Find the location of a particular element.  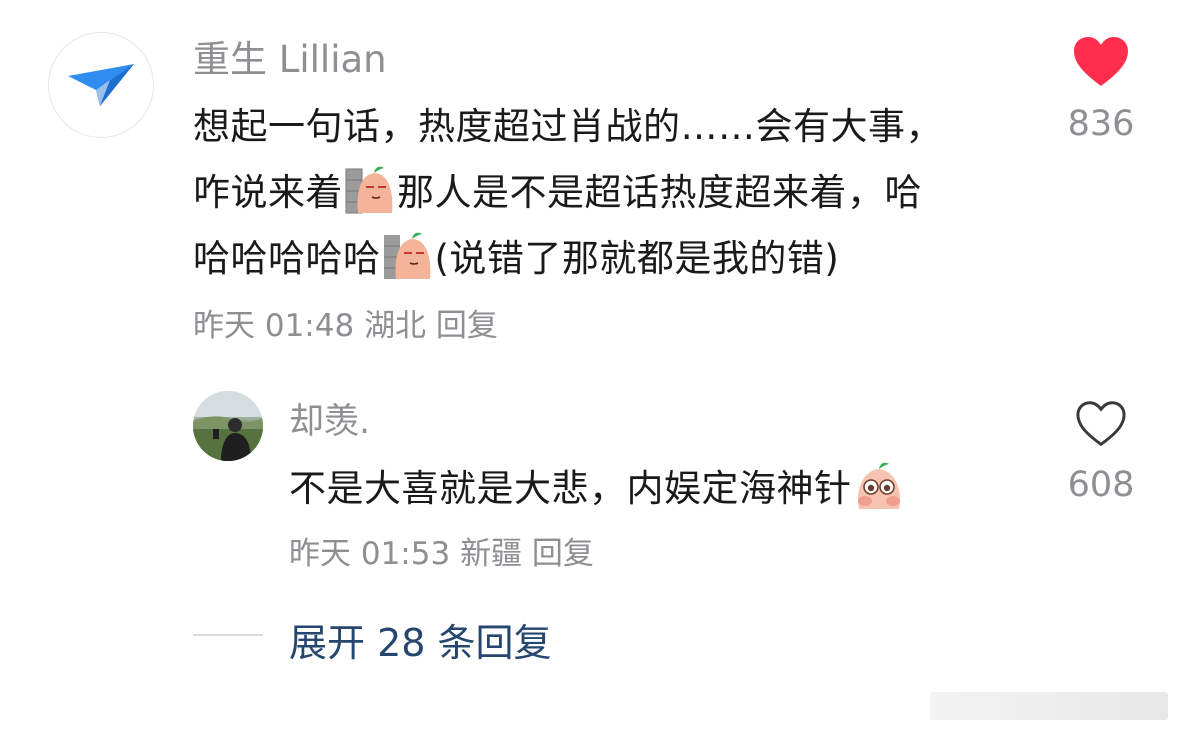

reply-time: 昨天 01:53 is located at coordinates (370, 554).